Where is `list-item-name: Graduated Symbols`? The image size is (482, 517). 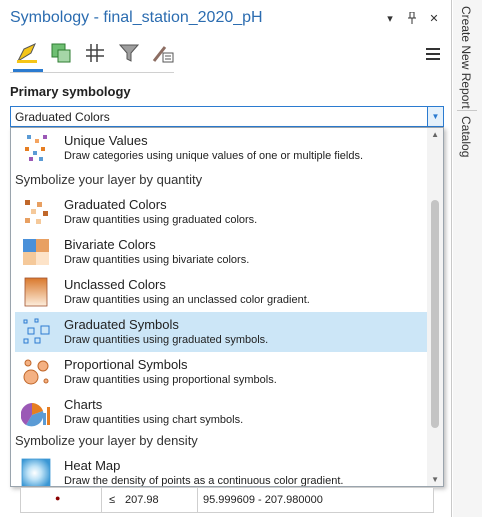 list-item-name: Graduated Symbols is located at coordinates (121, 324).